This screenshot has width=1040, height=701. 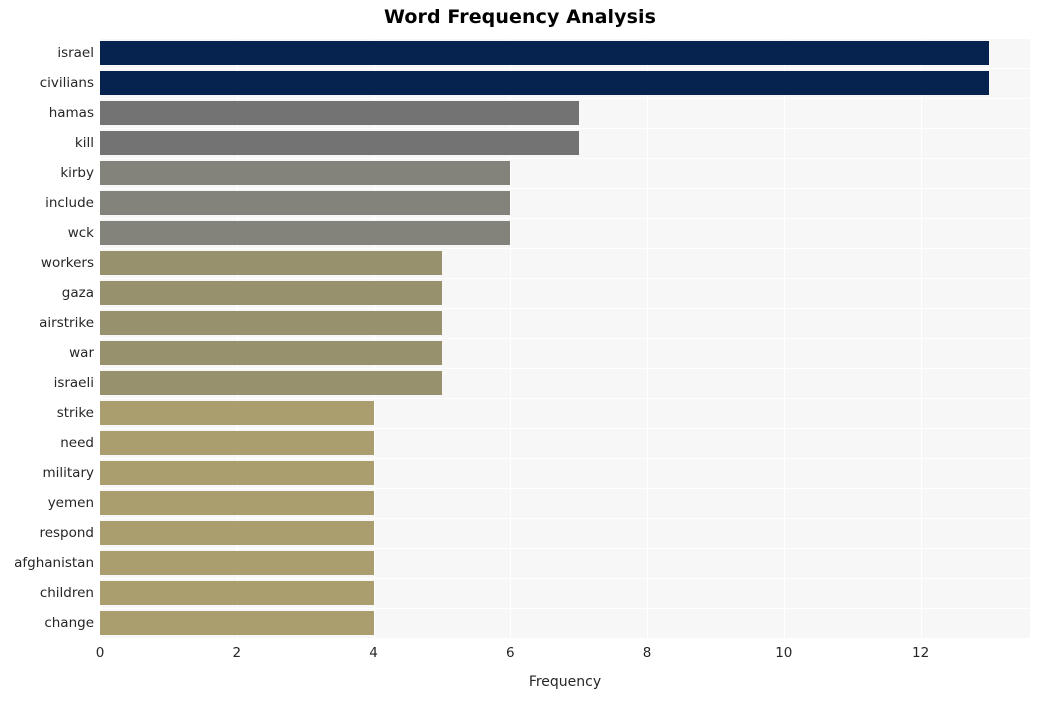 I want to click on y-tick-label-need: need, so click(x=77, y=443).